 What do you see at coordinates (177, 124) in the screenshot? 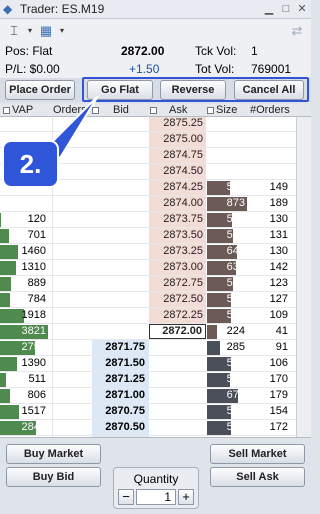
I see `ask-cell: 2875.25` at bounding box center [177, 124].